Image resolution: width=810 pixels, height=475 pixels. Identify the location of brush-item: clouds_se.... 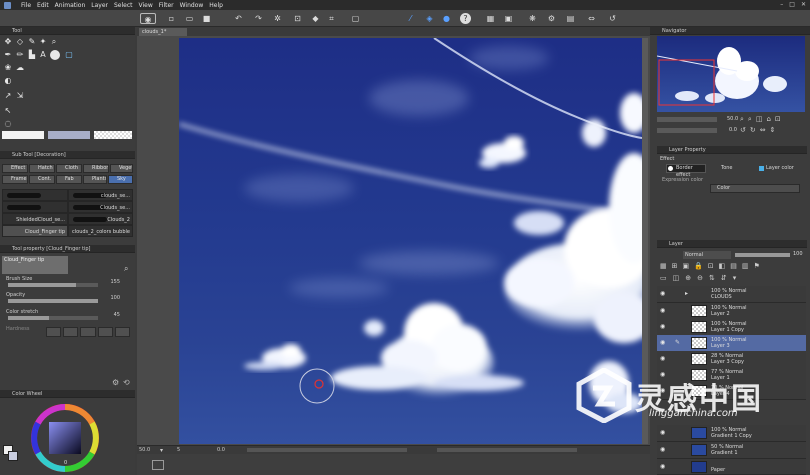
(100, 195).